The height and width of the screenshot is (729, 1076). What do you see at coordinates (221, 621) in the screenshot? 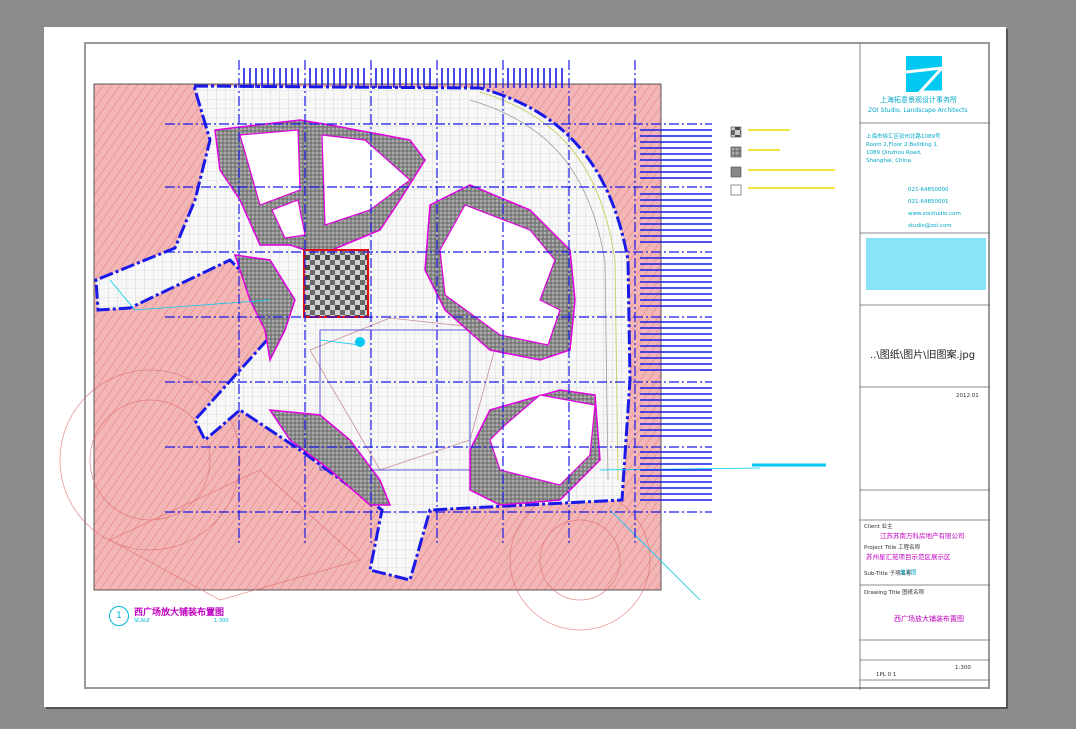
I see `scale-value: 1:300` at bounding box center [221, 621].